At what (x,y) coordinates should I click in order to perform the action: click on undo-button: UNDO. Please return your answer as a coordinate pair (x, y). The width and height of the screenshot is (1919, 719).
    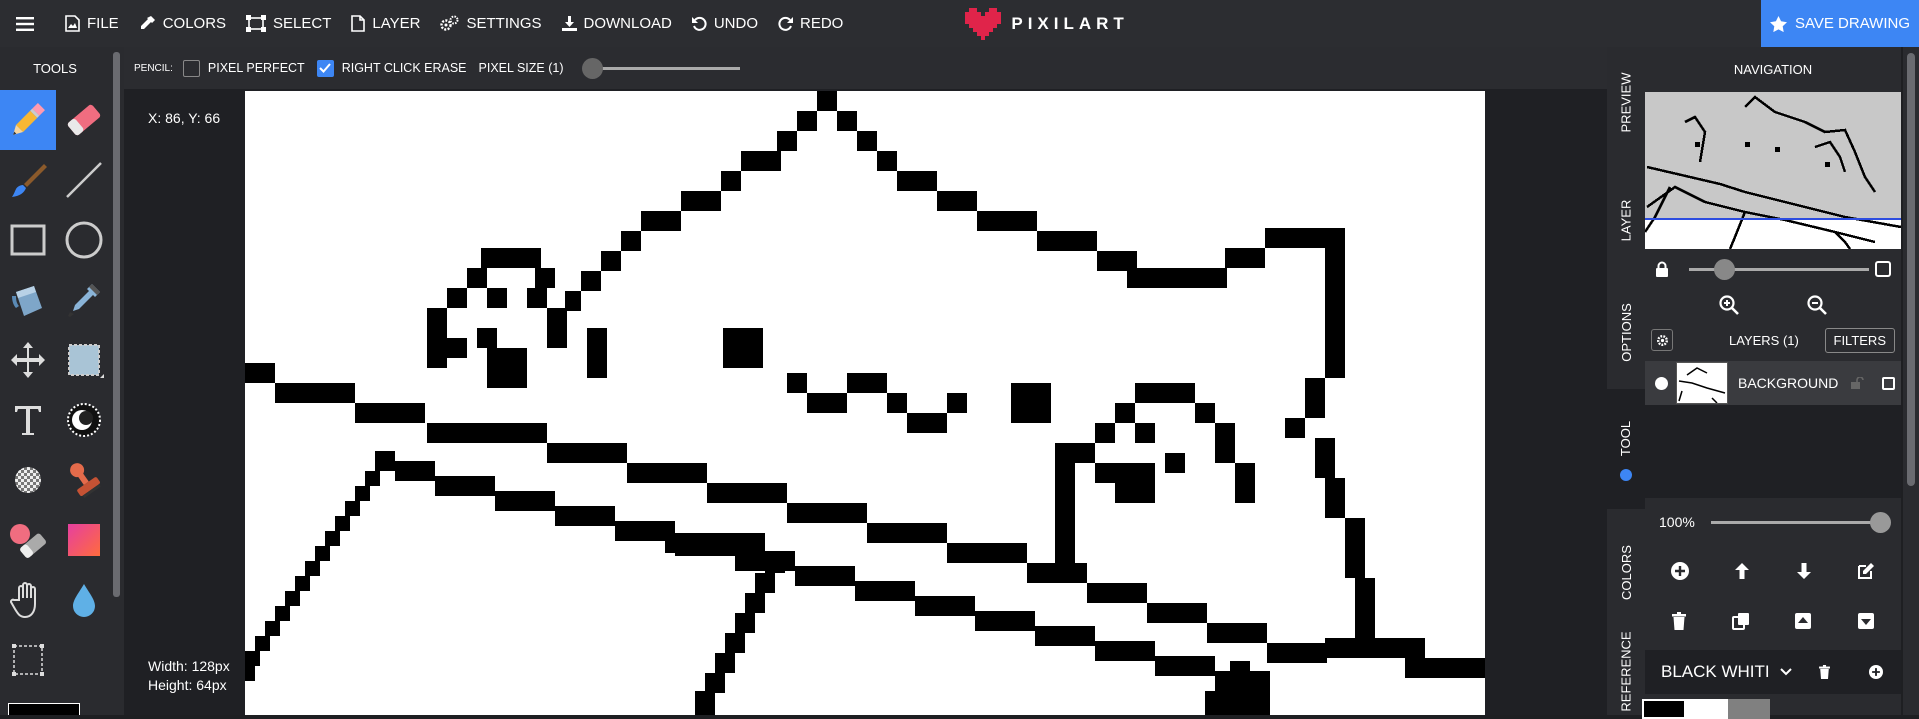
    Looking at the image, I should click on (725, 23).